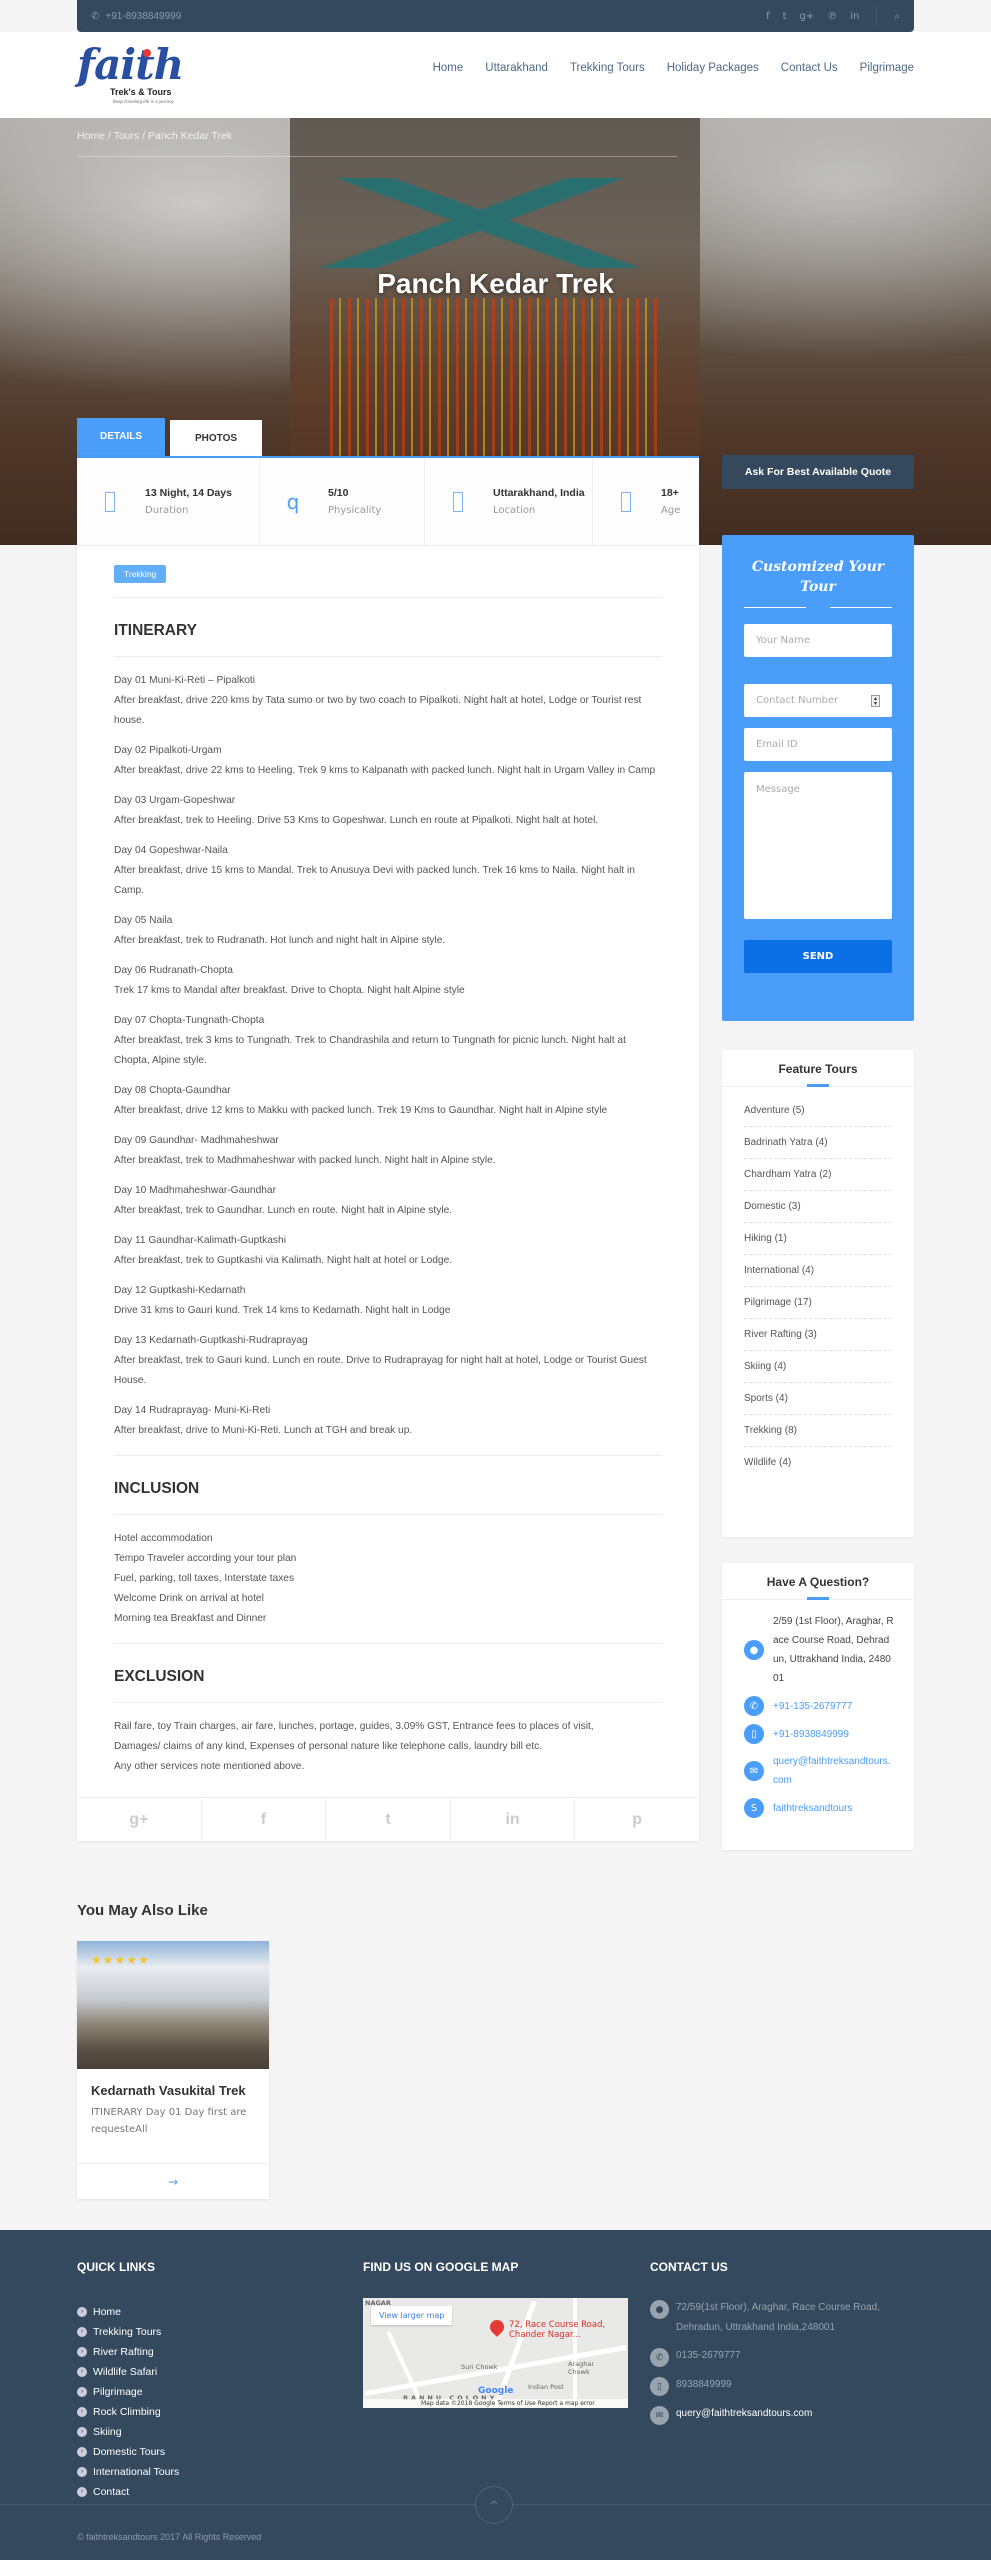  I want to click on quick-link: › Rock Climbing, so click(128, 2412).